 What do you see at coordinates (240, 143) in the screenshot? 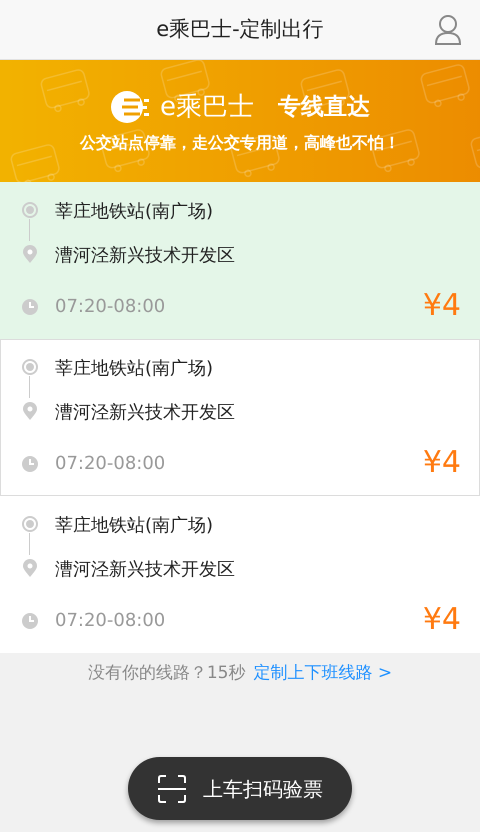
I see `banner-tagline: 公交站点停靠，走公交专用道，高峰也不怕！` at bounding box center [240, 143].